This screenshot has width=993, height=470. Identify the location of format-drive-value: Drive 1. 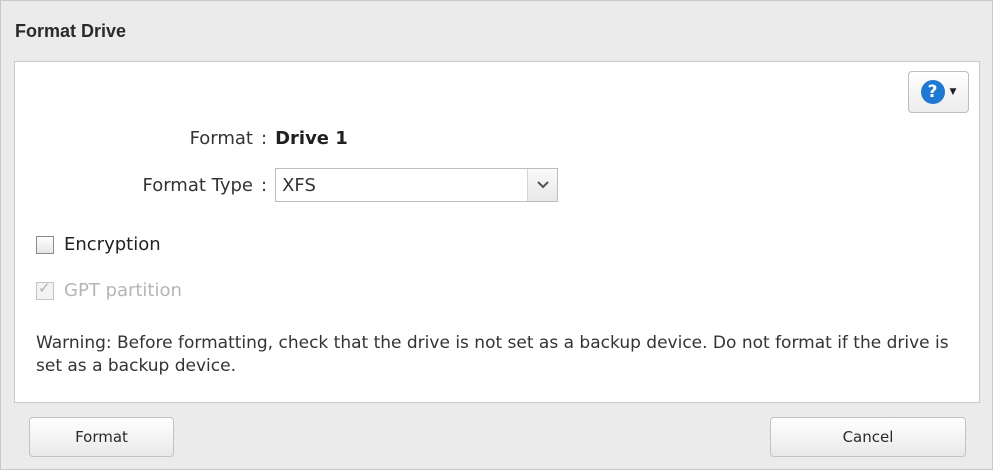
(311, 138).